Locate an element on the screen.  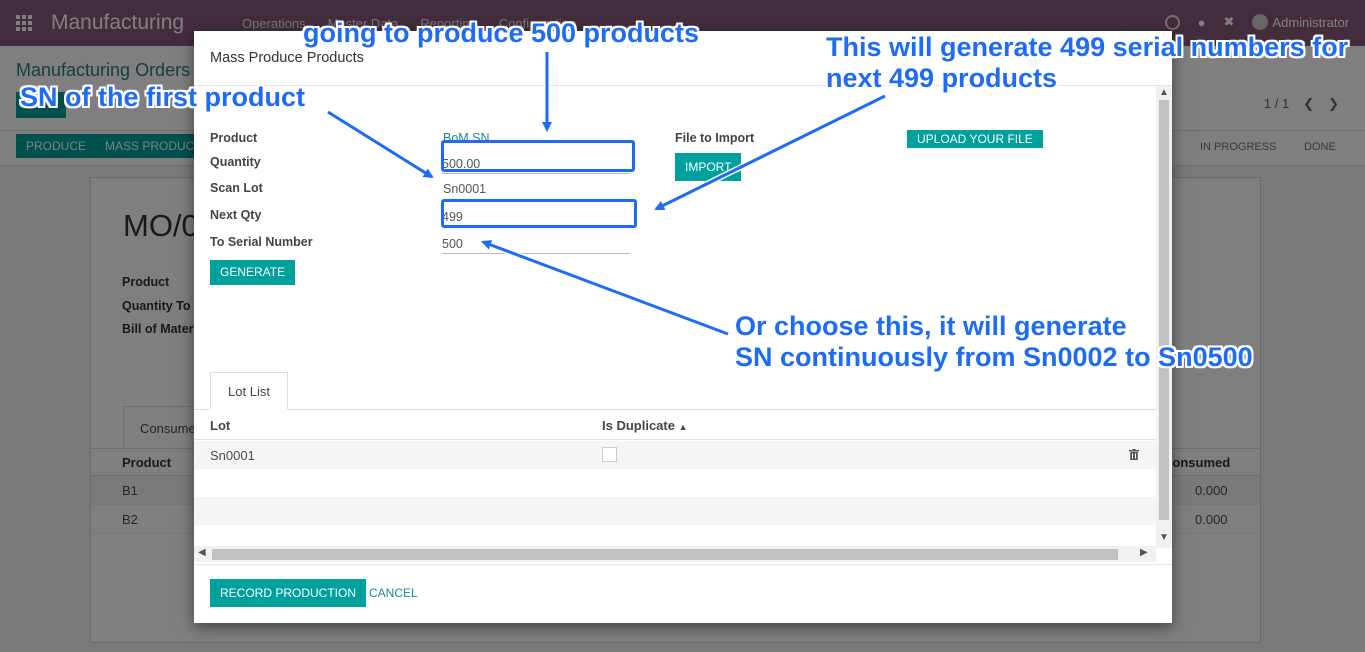
trash-icon is located at coordinates (1134, 454).